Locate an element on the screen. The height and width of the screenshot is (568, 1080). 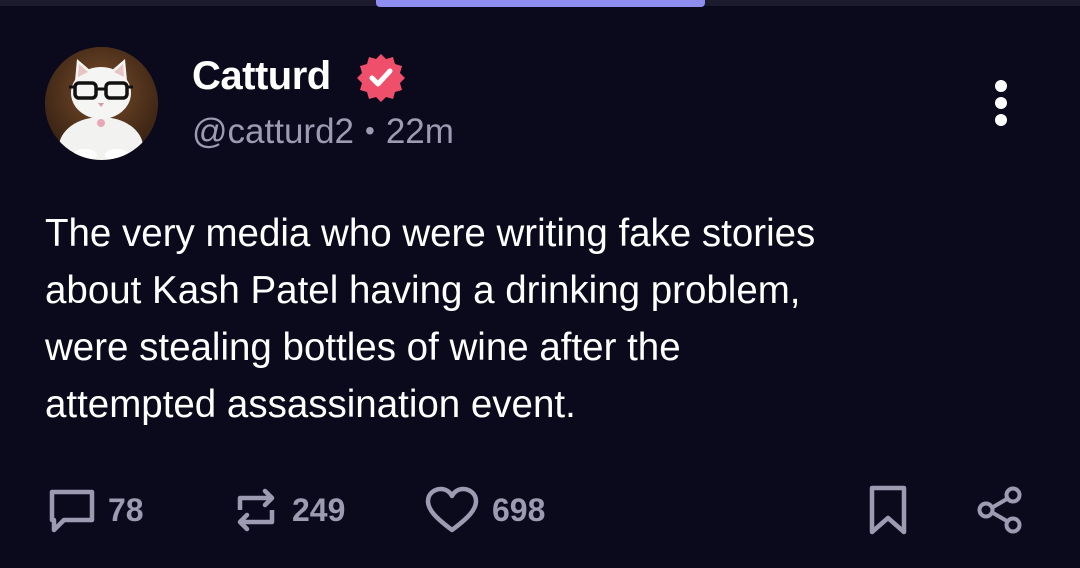
bookmark-icon is located at coordinates (888, 510).